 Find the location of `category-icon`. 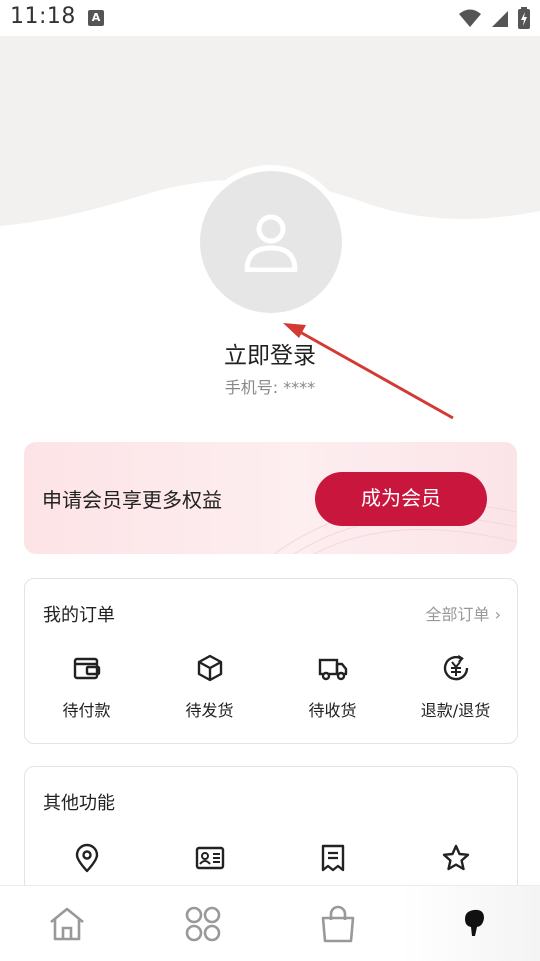

category-icon is located at coordinates (203, 924).